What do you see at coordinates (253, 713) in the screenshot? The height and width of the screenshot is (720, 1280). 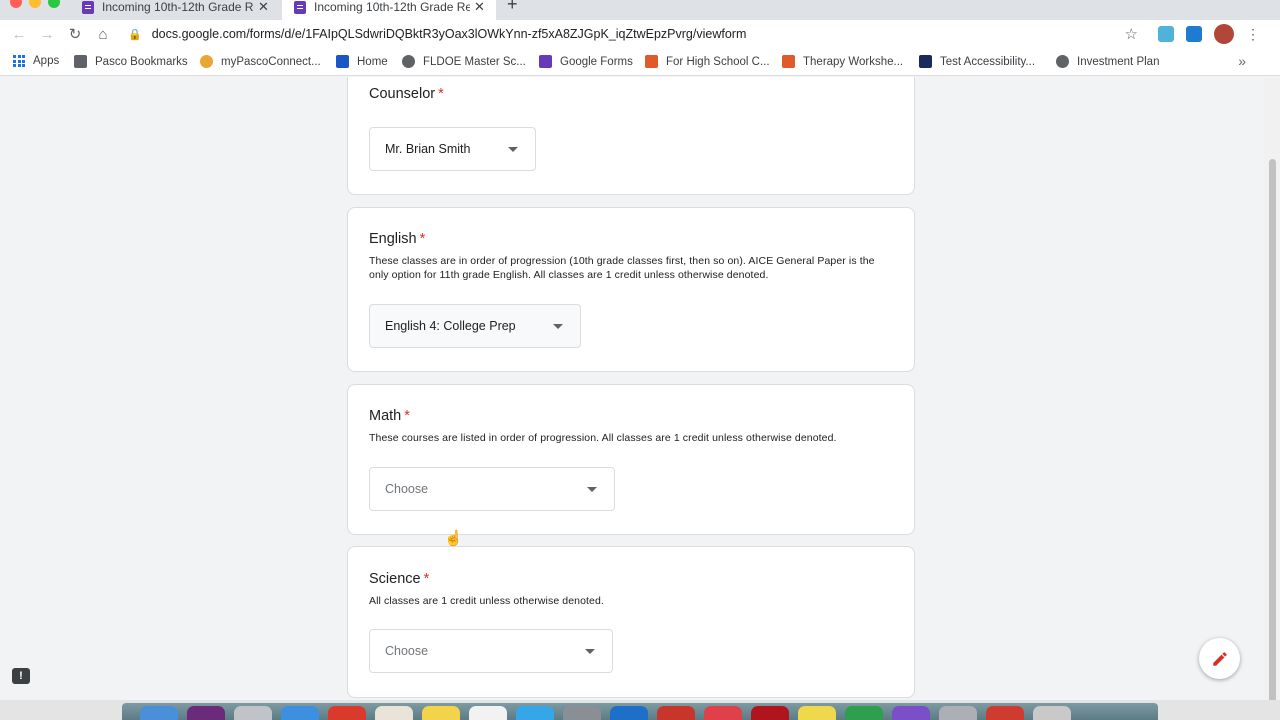 I see `launchpad-icon` at bounding box center [253, 713].